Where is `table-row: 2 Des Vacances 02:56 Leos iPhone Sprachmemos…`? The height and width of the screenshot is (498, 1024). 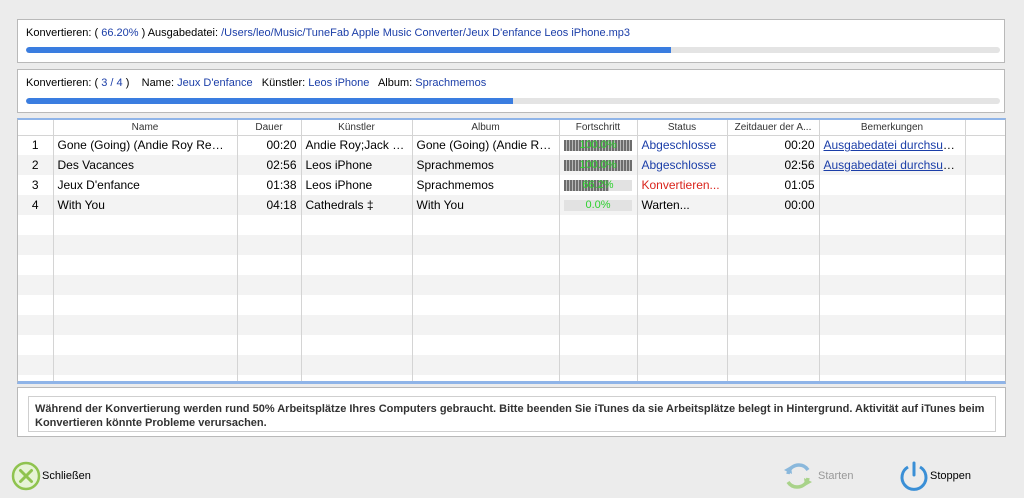
table-row: 2 Des Vacances 02:56 Leos iPhone Sprachmemos… is located at coordinates (511, 165).